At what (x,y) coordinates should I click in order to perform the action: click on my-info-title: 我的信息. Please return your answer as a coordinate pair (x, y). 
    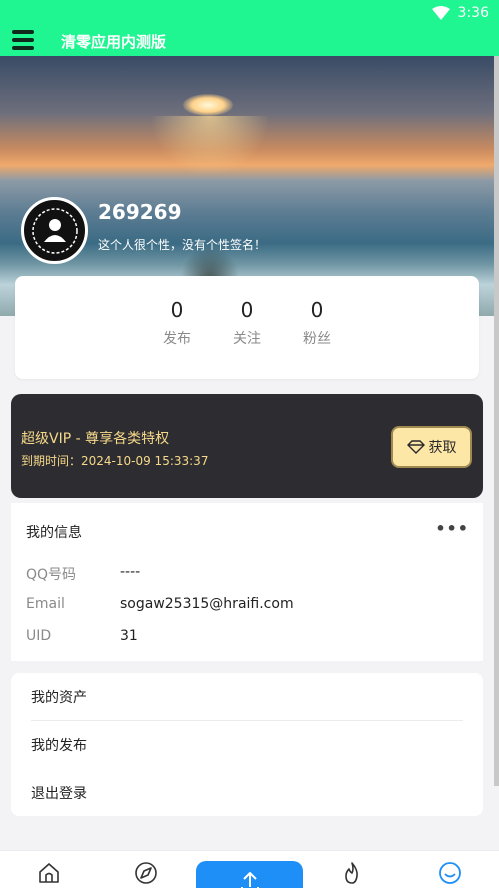
    Looking at the image, I should click on (54, 533).